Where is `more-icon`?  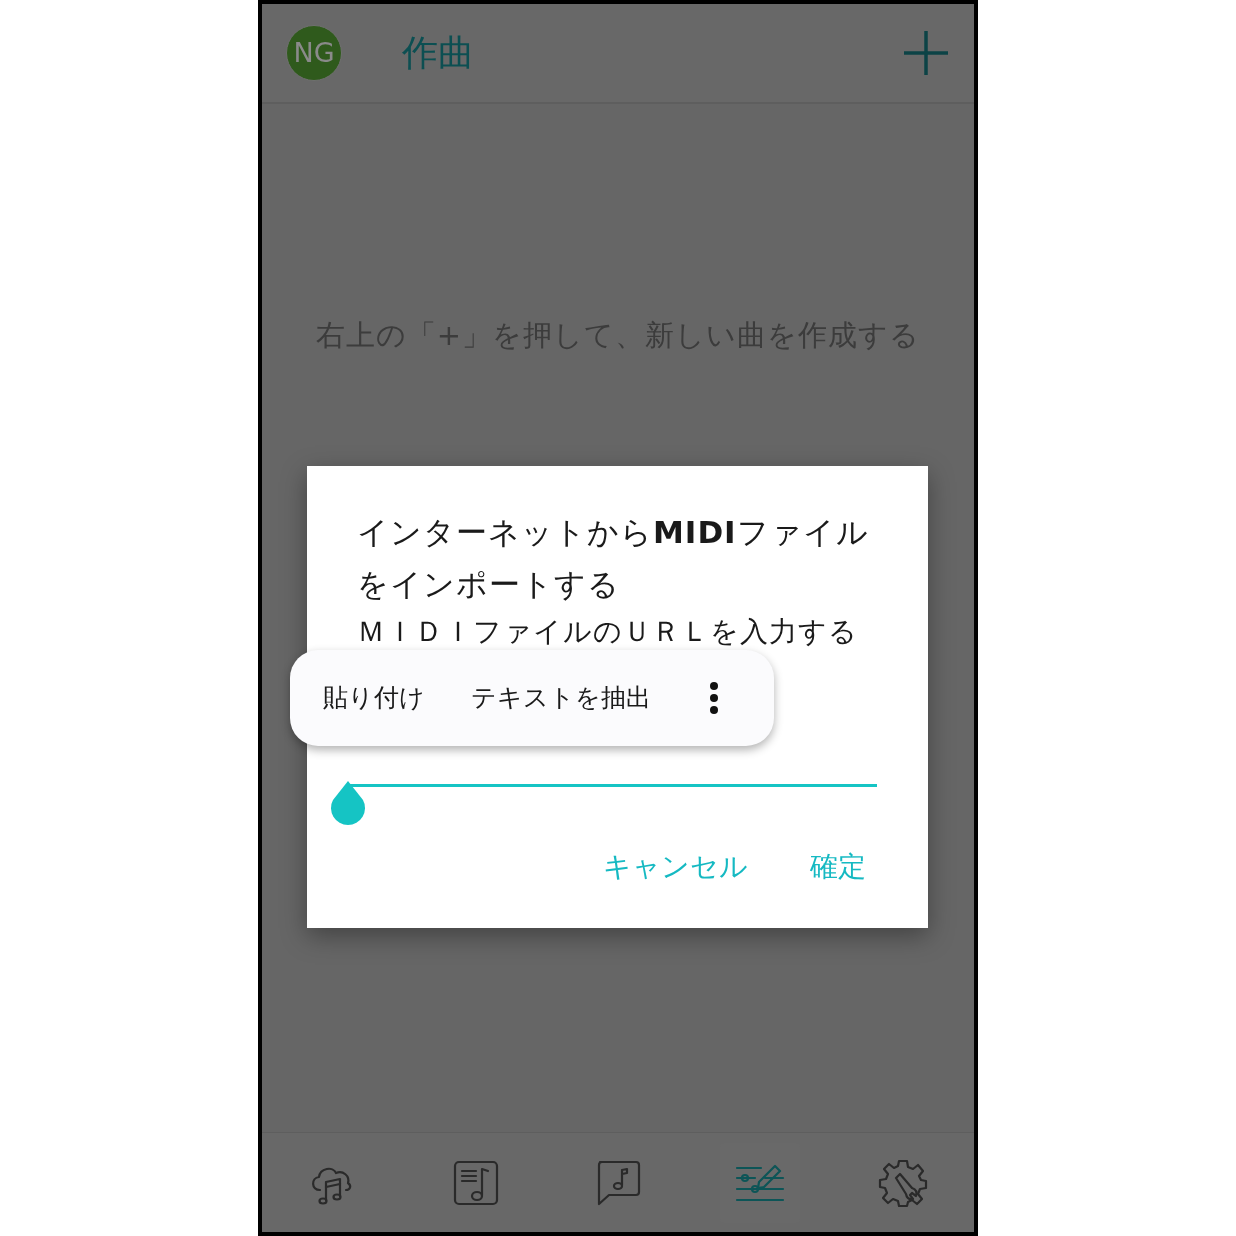
more-icon is located at coordinates (714, 698).